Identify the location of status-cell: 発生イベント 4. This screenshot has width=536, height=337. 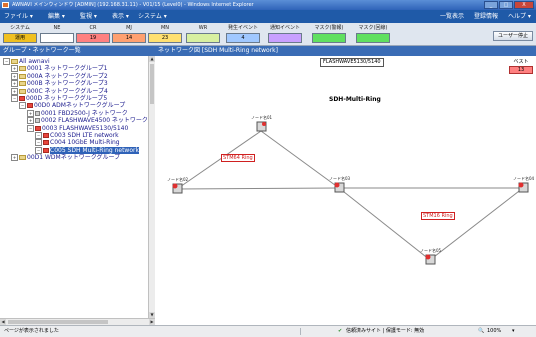
(243, 34).